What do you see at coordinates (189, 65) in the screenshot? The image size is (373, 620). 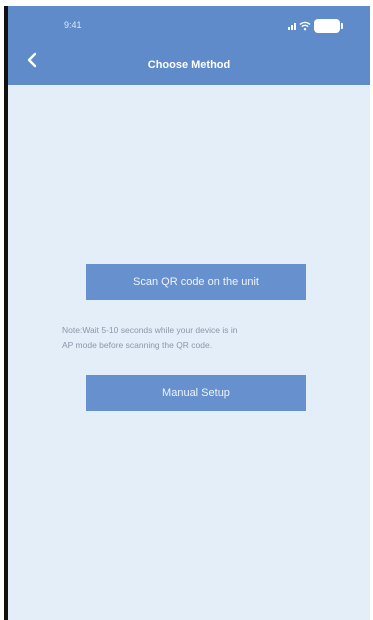 I see `page-title: Choose Method` at bounding box center [189, 65].